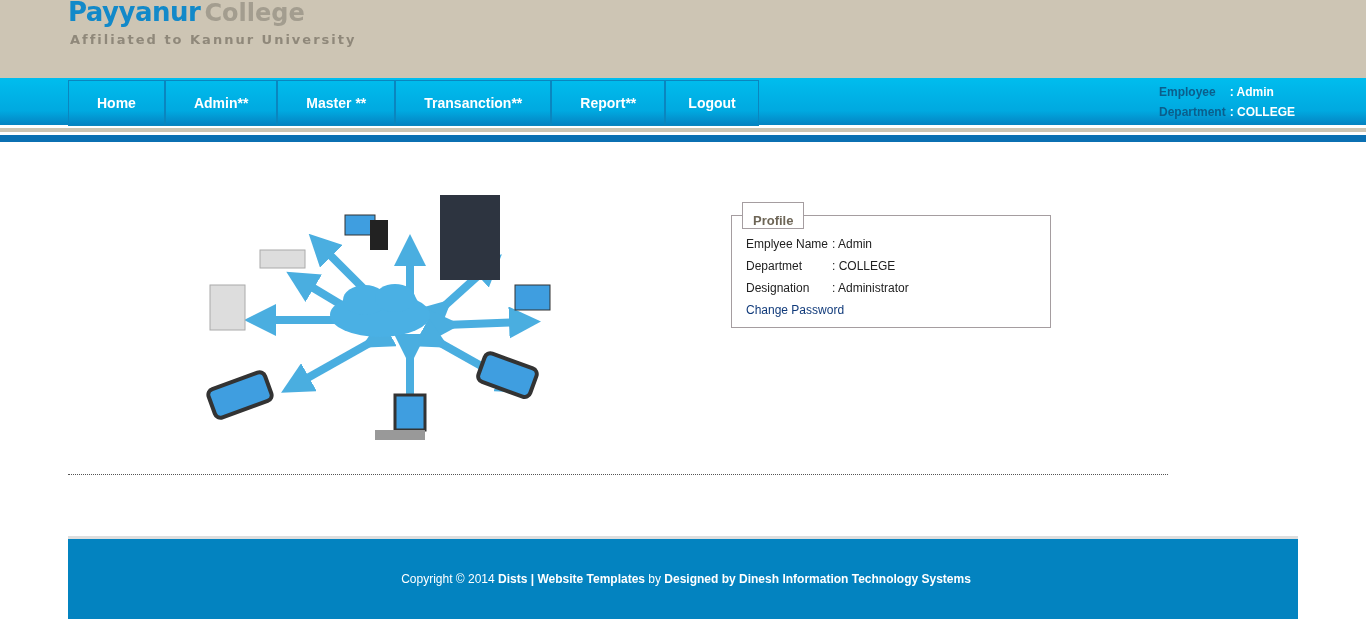  What do you see at coordinates (773, 215) in the screenshot?
I see `profile-title: Profile` at bounding box center [773, 215].